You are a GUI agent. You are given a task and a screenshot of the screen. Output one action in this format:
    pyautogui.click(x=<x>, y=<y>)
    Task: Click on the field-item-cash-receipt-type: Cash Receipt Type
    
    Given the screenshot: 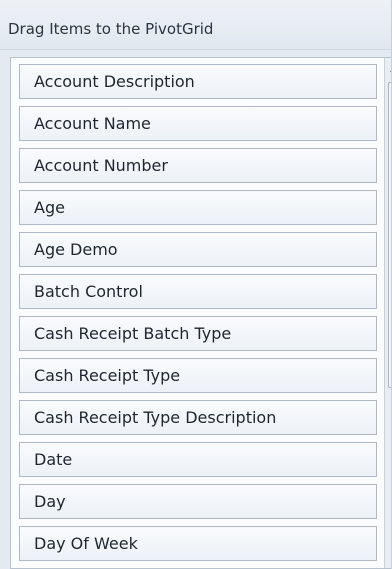 What is the action you would take?
    pyautogui.click(x=198, y=375)
    